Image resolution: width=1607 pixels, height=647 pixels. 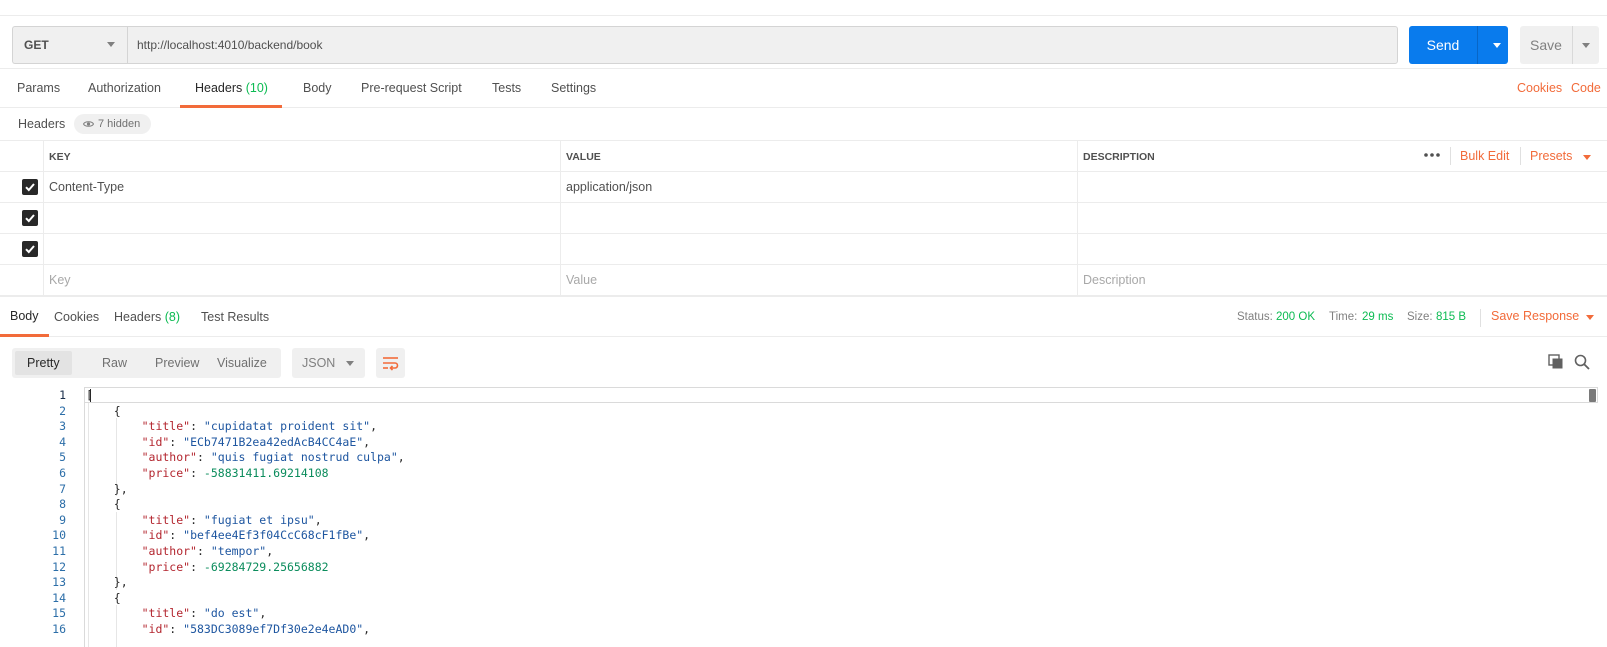 I want to click on save-options-chevron-down-icon, so click(x=1586, y=45).